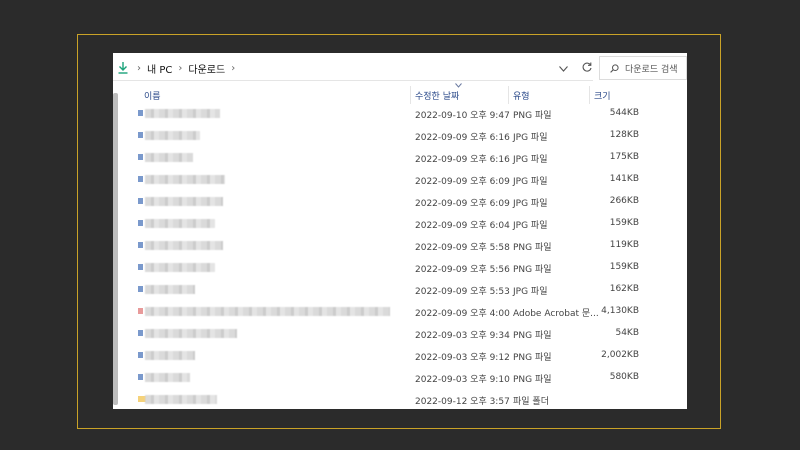 Image resolution: width=800 pixels, height=450 pixels. I want to click on refresh-icon, so click(587, 68).